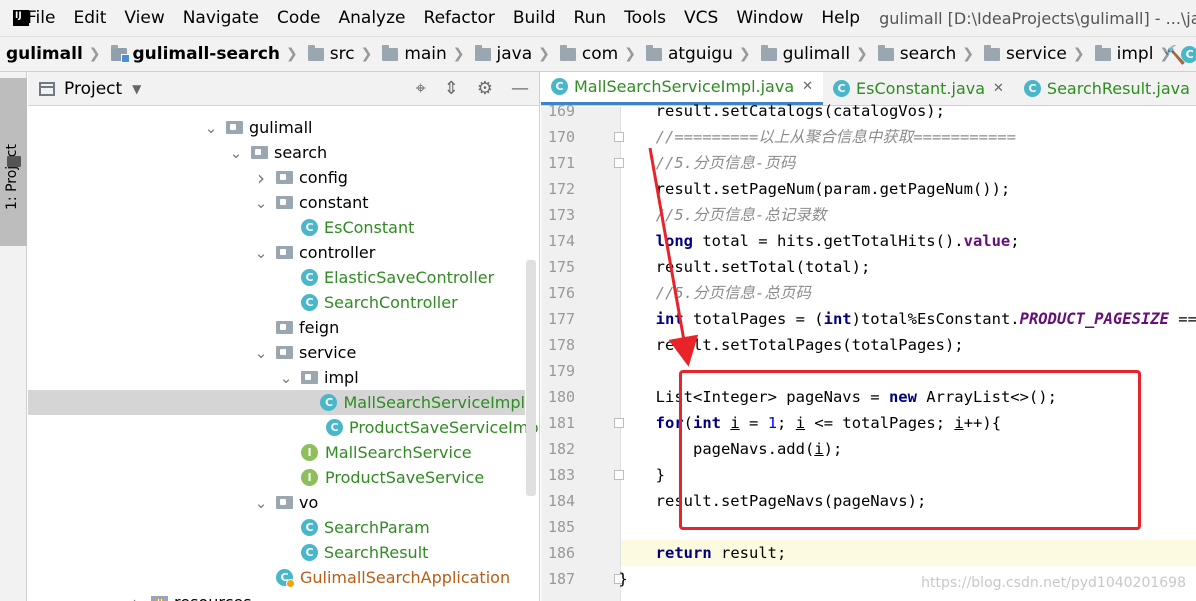 This screenshot has width=1196, height=601. Describe the element at coordinates (305, 352) in the screenshot. I see `tree-item: ⌄ service` at that location.